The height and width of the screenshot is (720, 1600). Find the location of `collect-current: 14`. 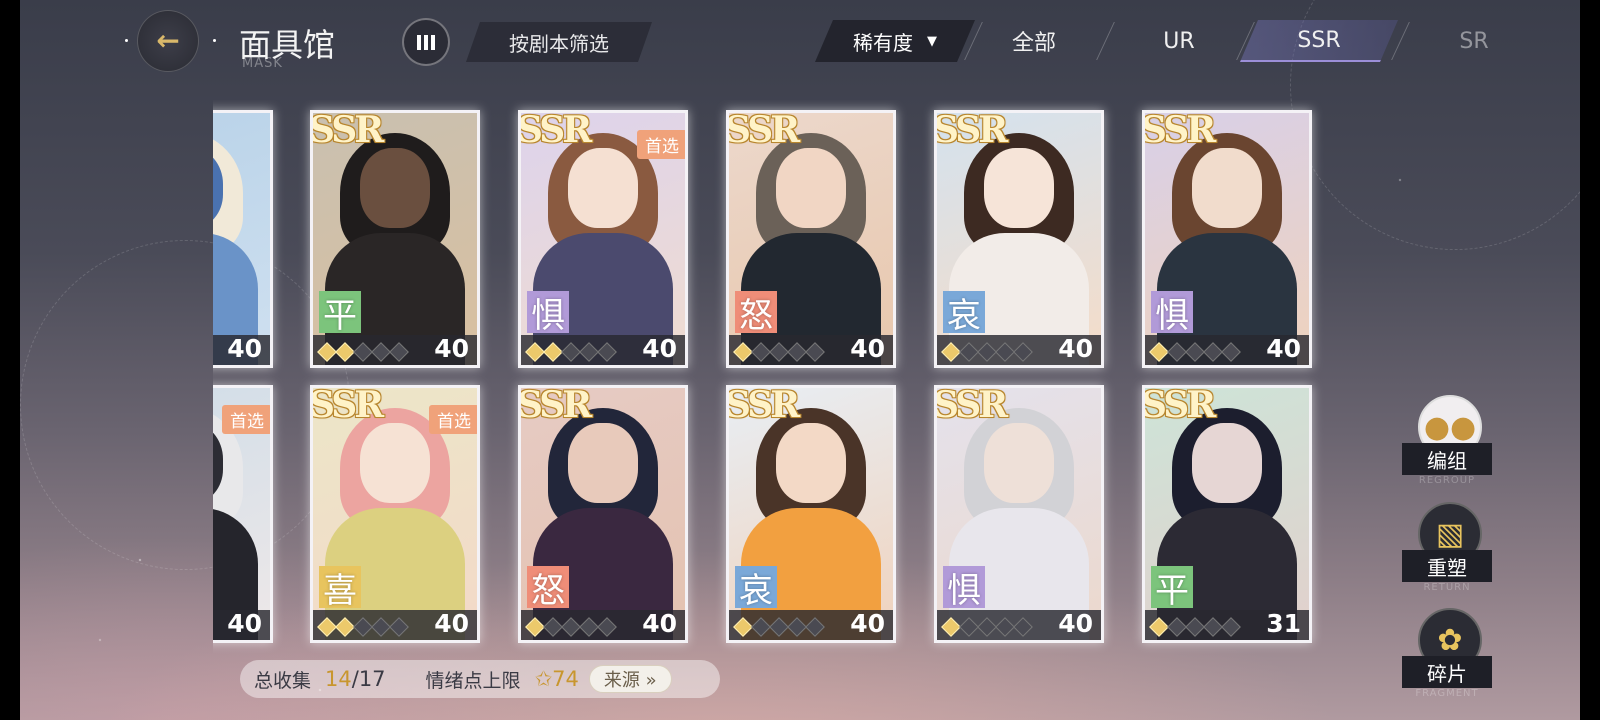

collect-current: 14 is located at coordinates (338, 679).